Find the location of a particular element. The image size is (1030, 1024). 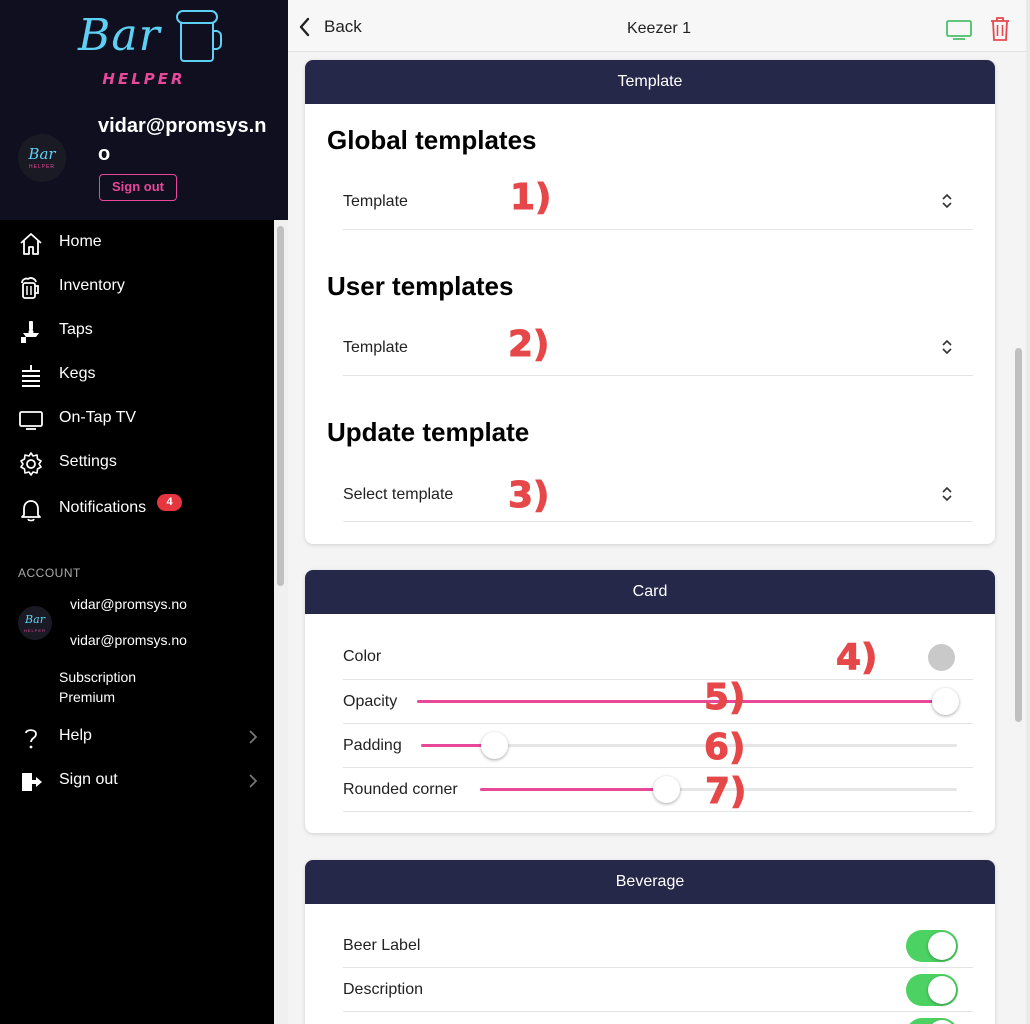

account-email-1: vidar@promsys.no is located at coordinates (128, 604).